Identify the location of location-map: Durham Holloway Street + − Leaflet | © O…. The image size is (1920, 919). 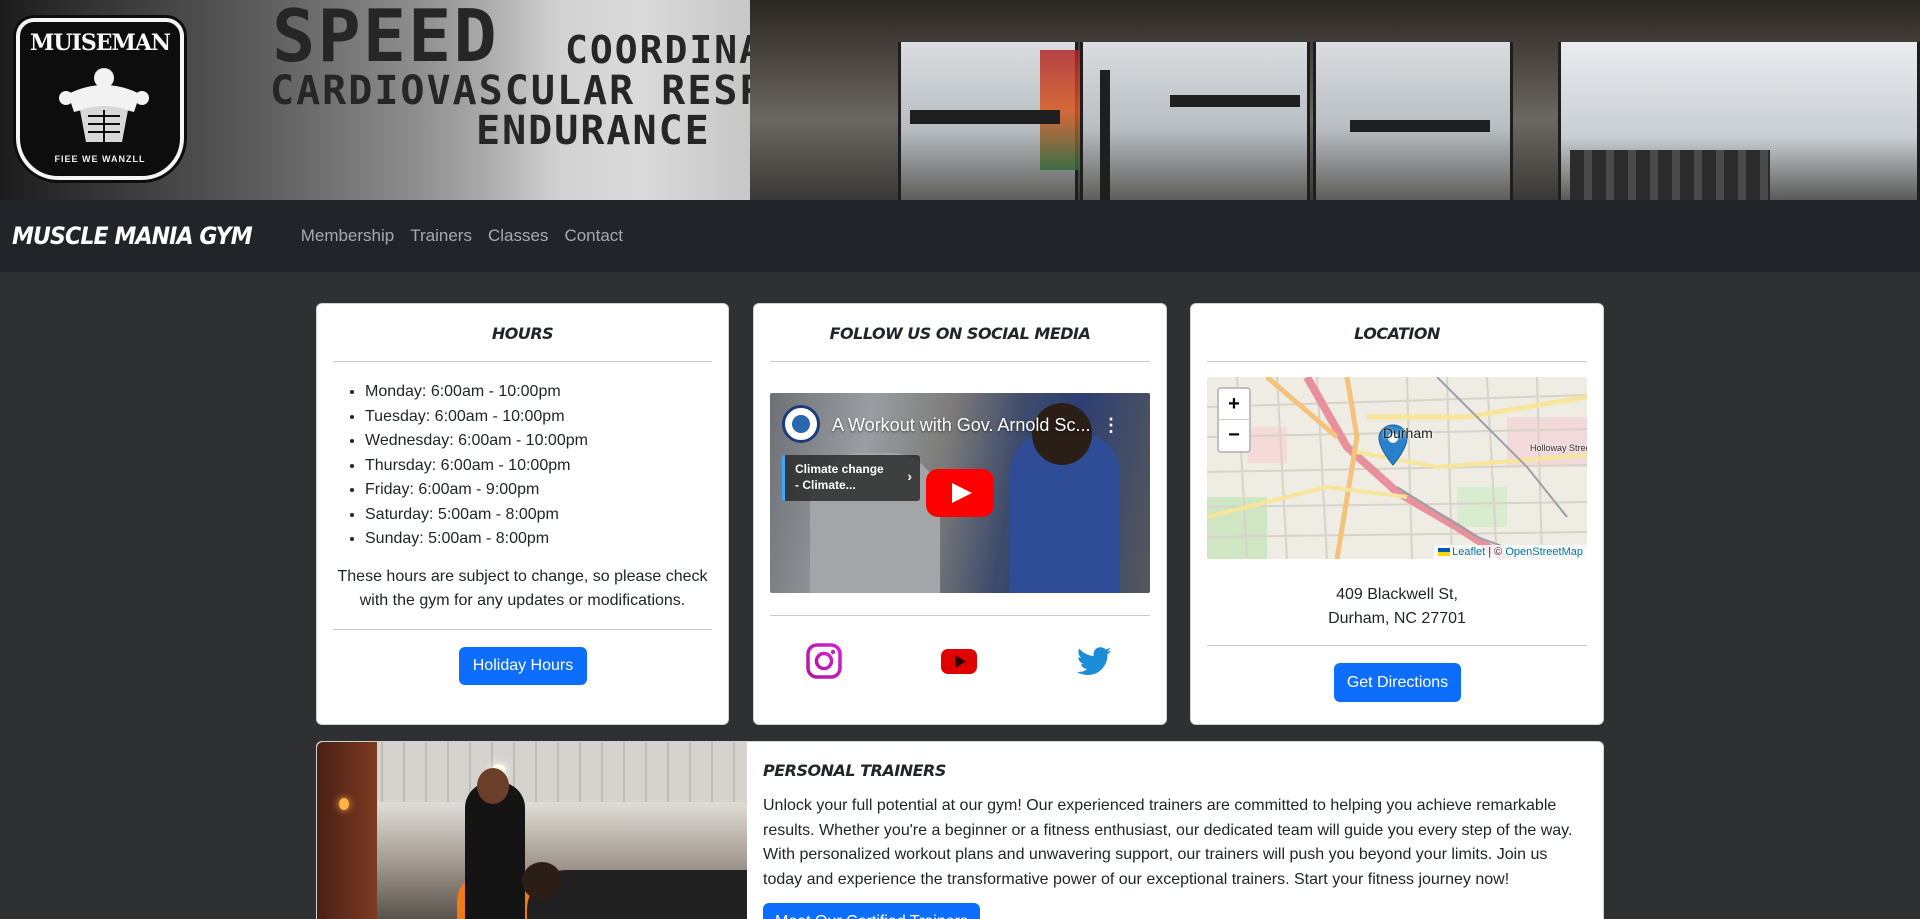
(1397, 468).